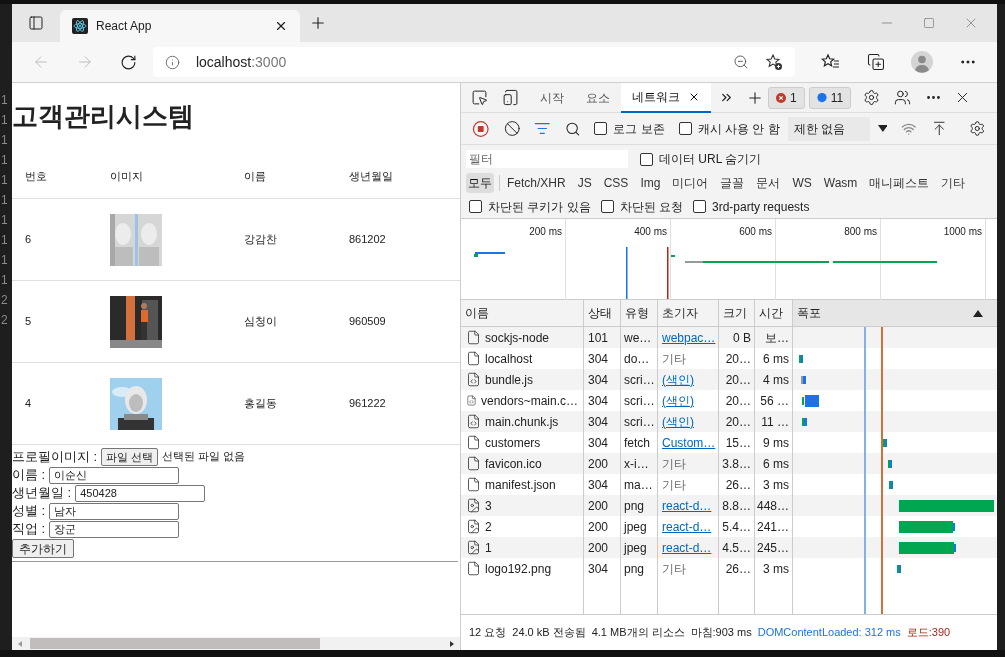 The width and height of the screenshot is (1005, 657). I want to click on table-cell-text: 기타, so click(674, 359).